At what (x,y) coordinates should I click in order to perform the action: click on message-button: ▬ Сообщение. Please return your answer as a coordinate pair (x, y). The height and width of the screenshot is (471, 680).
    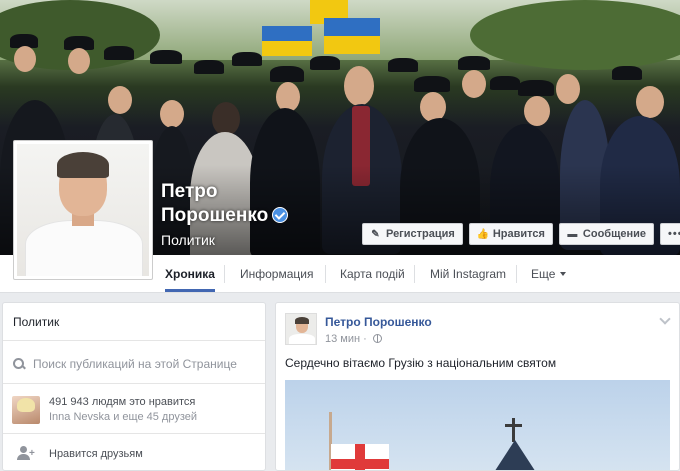
    Looking at the image, I should click on (606, 234).